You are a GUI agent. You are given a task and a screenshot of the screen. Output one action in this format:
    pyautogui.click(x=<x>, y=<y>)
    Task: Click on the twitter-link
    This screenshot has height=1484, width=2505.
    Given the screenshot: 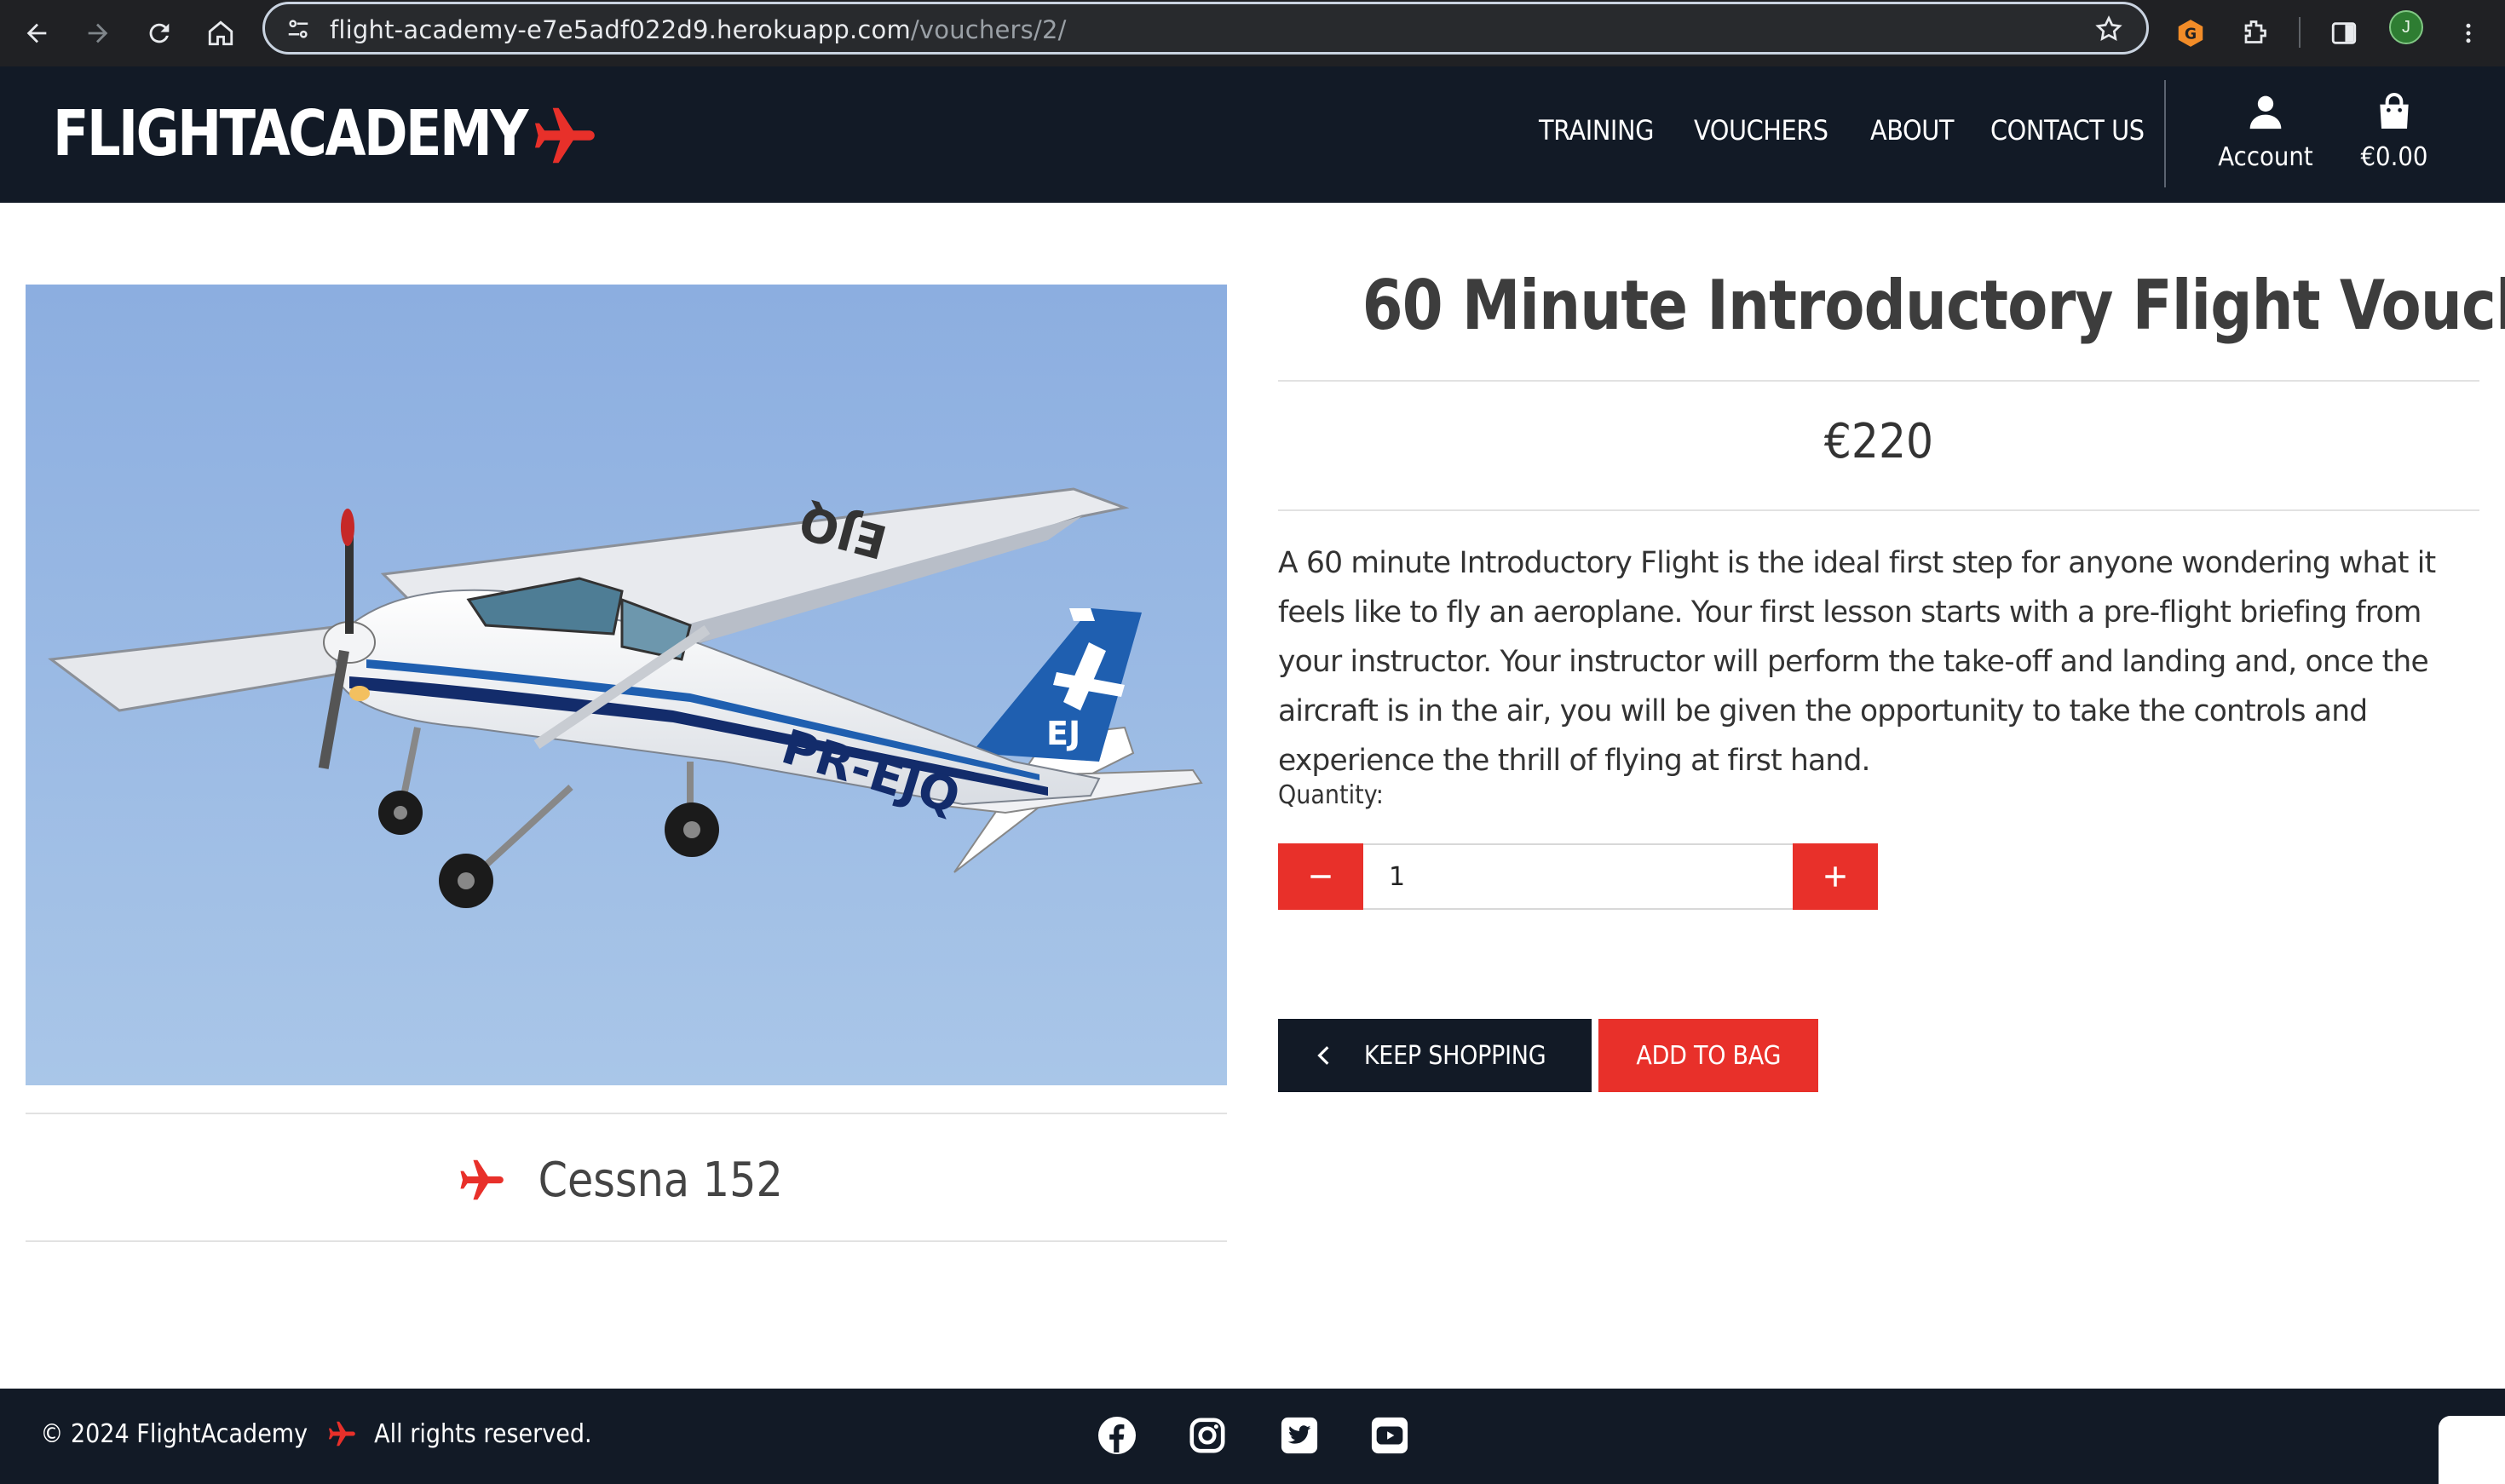 What is the action you would take?
    pyautogui.click(x=1299, y=1435)
    